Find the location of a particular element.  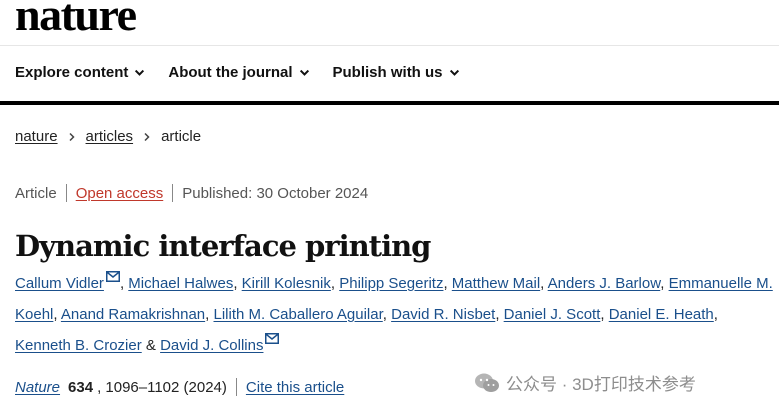

header-divider is located at coordinates (389, 45).